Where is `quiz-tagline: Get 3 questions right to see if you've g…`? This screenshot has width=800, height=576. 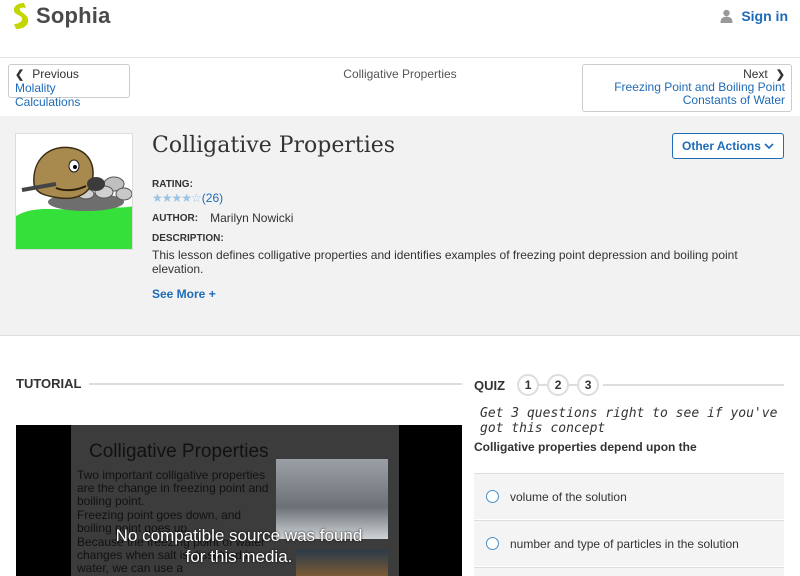 quiz-tagline: Get 3 questions right to see if you've g… is located at coordinates (629, 421).